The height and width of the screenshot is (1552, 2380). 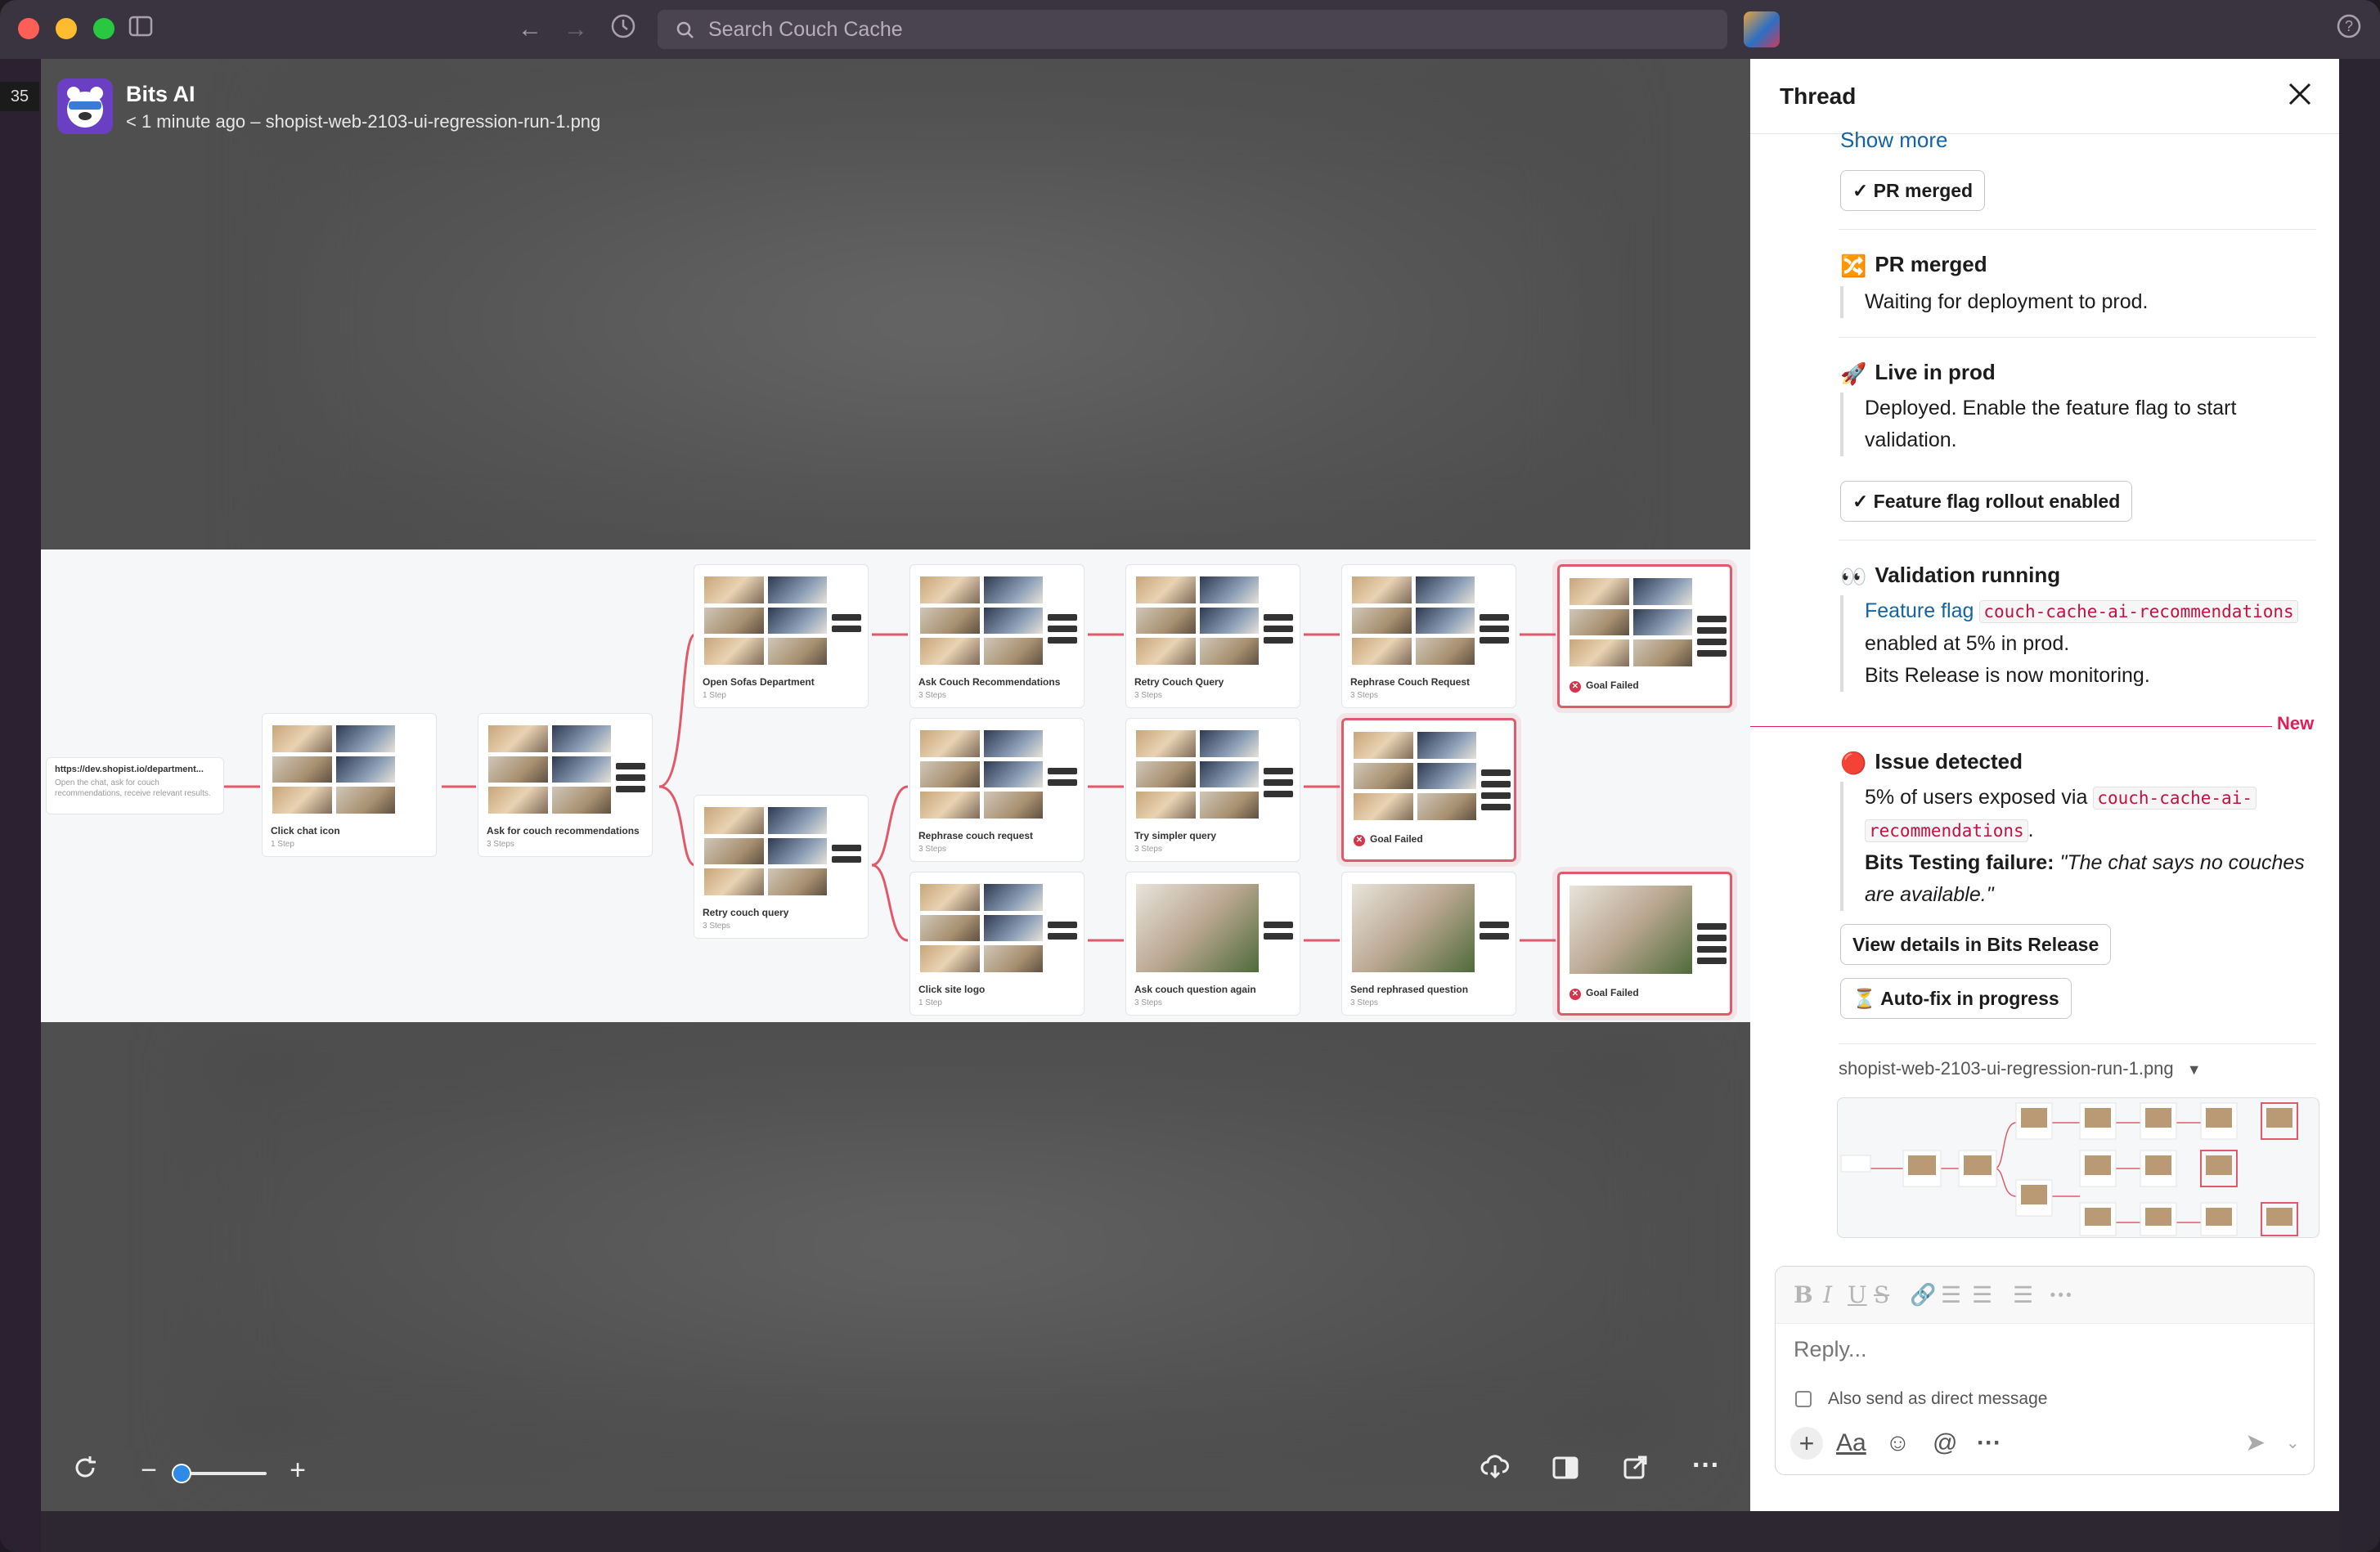 What do you see at coordinates (952, 989) in the screenshot?
I see `node-label: Click site logo` at bounding box center [952, 989].